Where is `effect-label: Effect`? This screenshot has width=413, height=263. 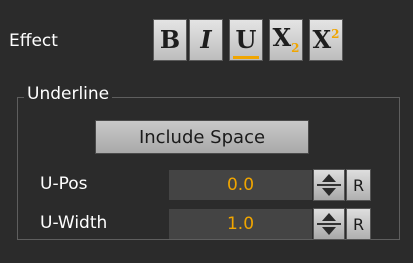 effect-label: Effect is located at coordinates (33, 41).